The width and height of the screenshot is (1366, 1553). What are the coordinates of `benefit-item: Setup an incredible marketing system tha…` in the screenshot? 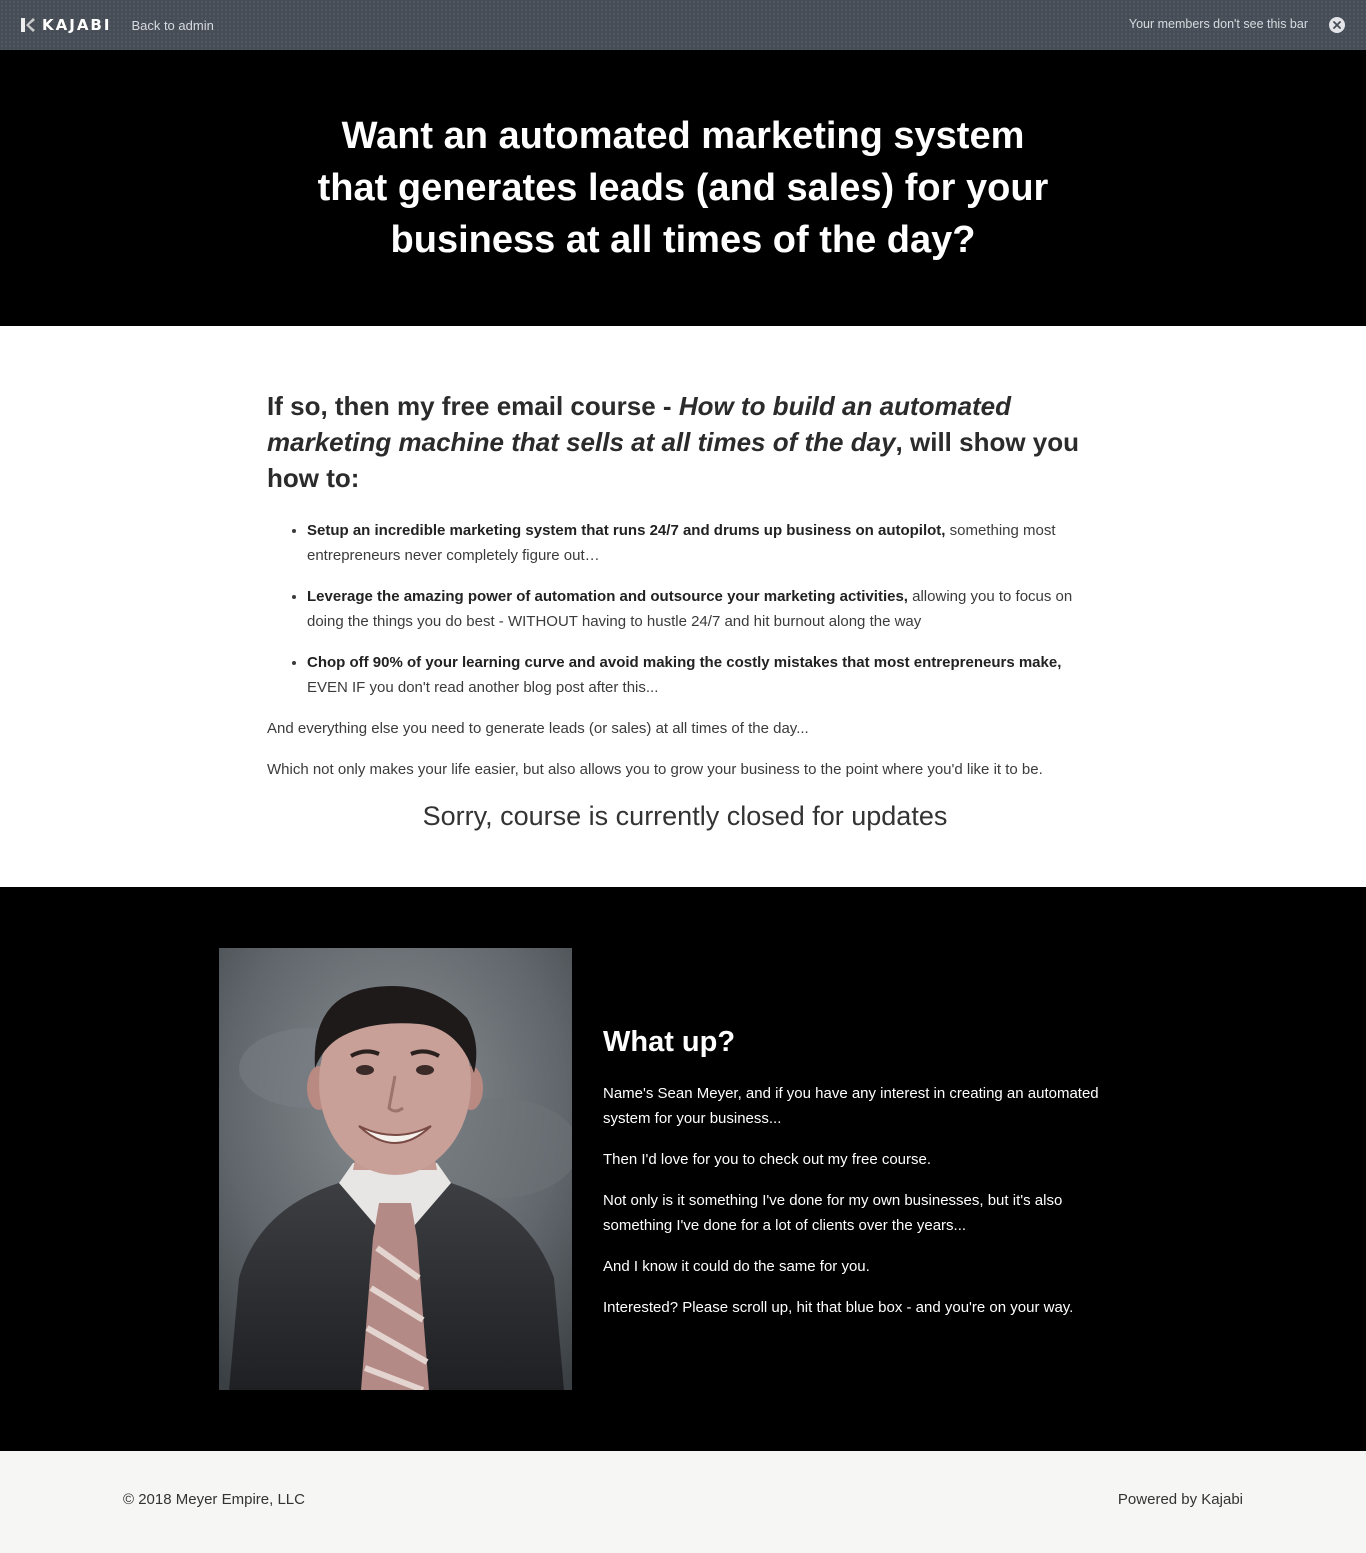 It's located at (705, 543).